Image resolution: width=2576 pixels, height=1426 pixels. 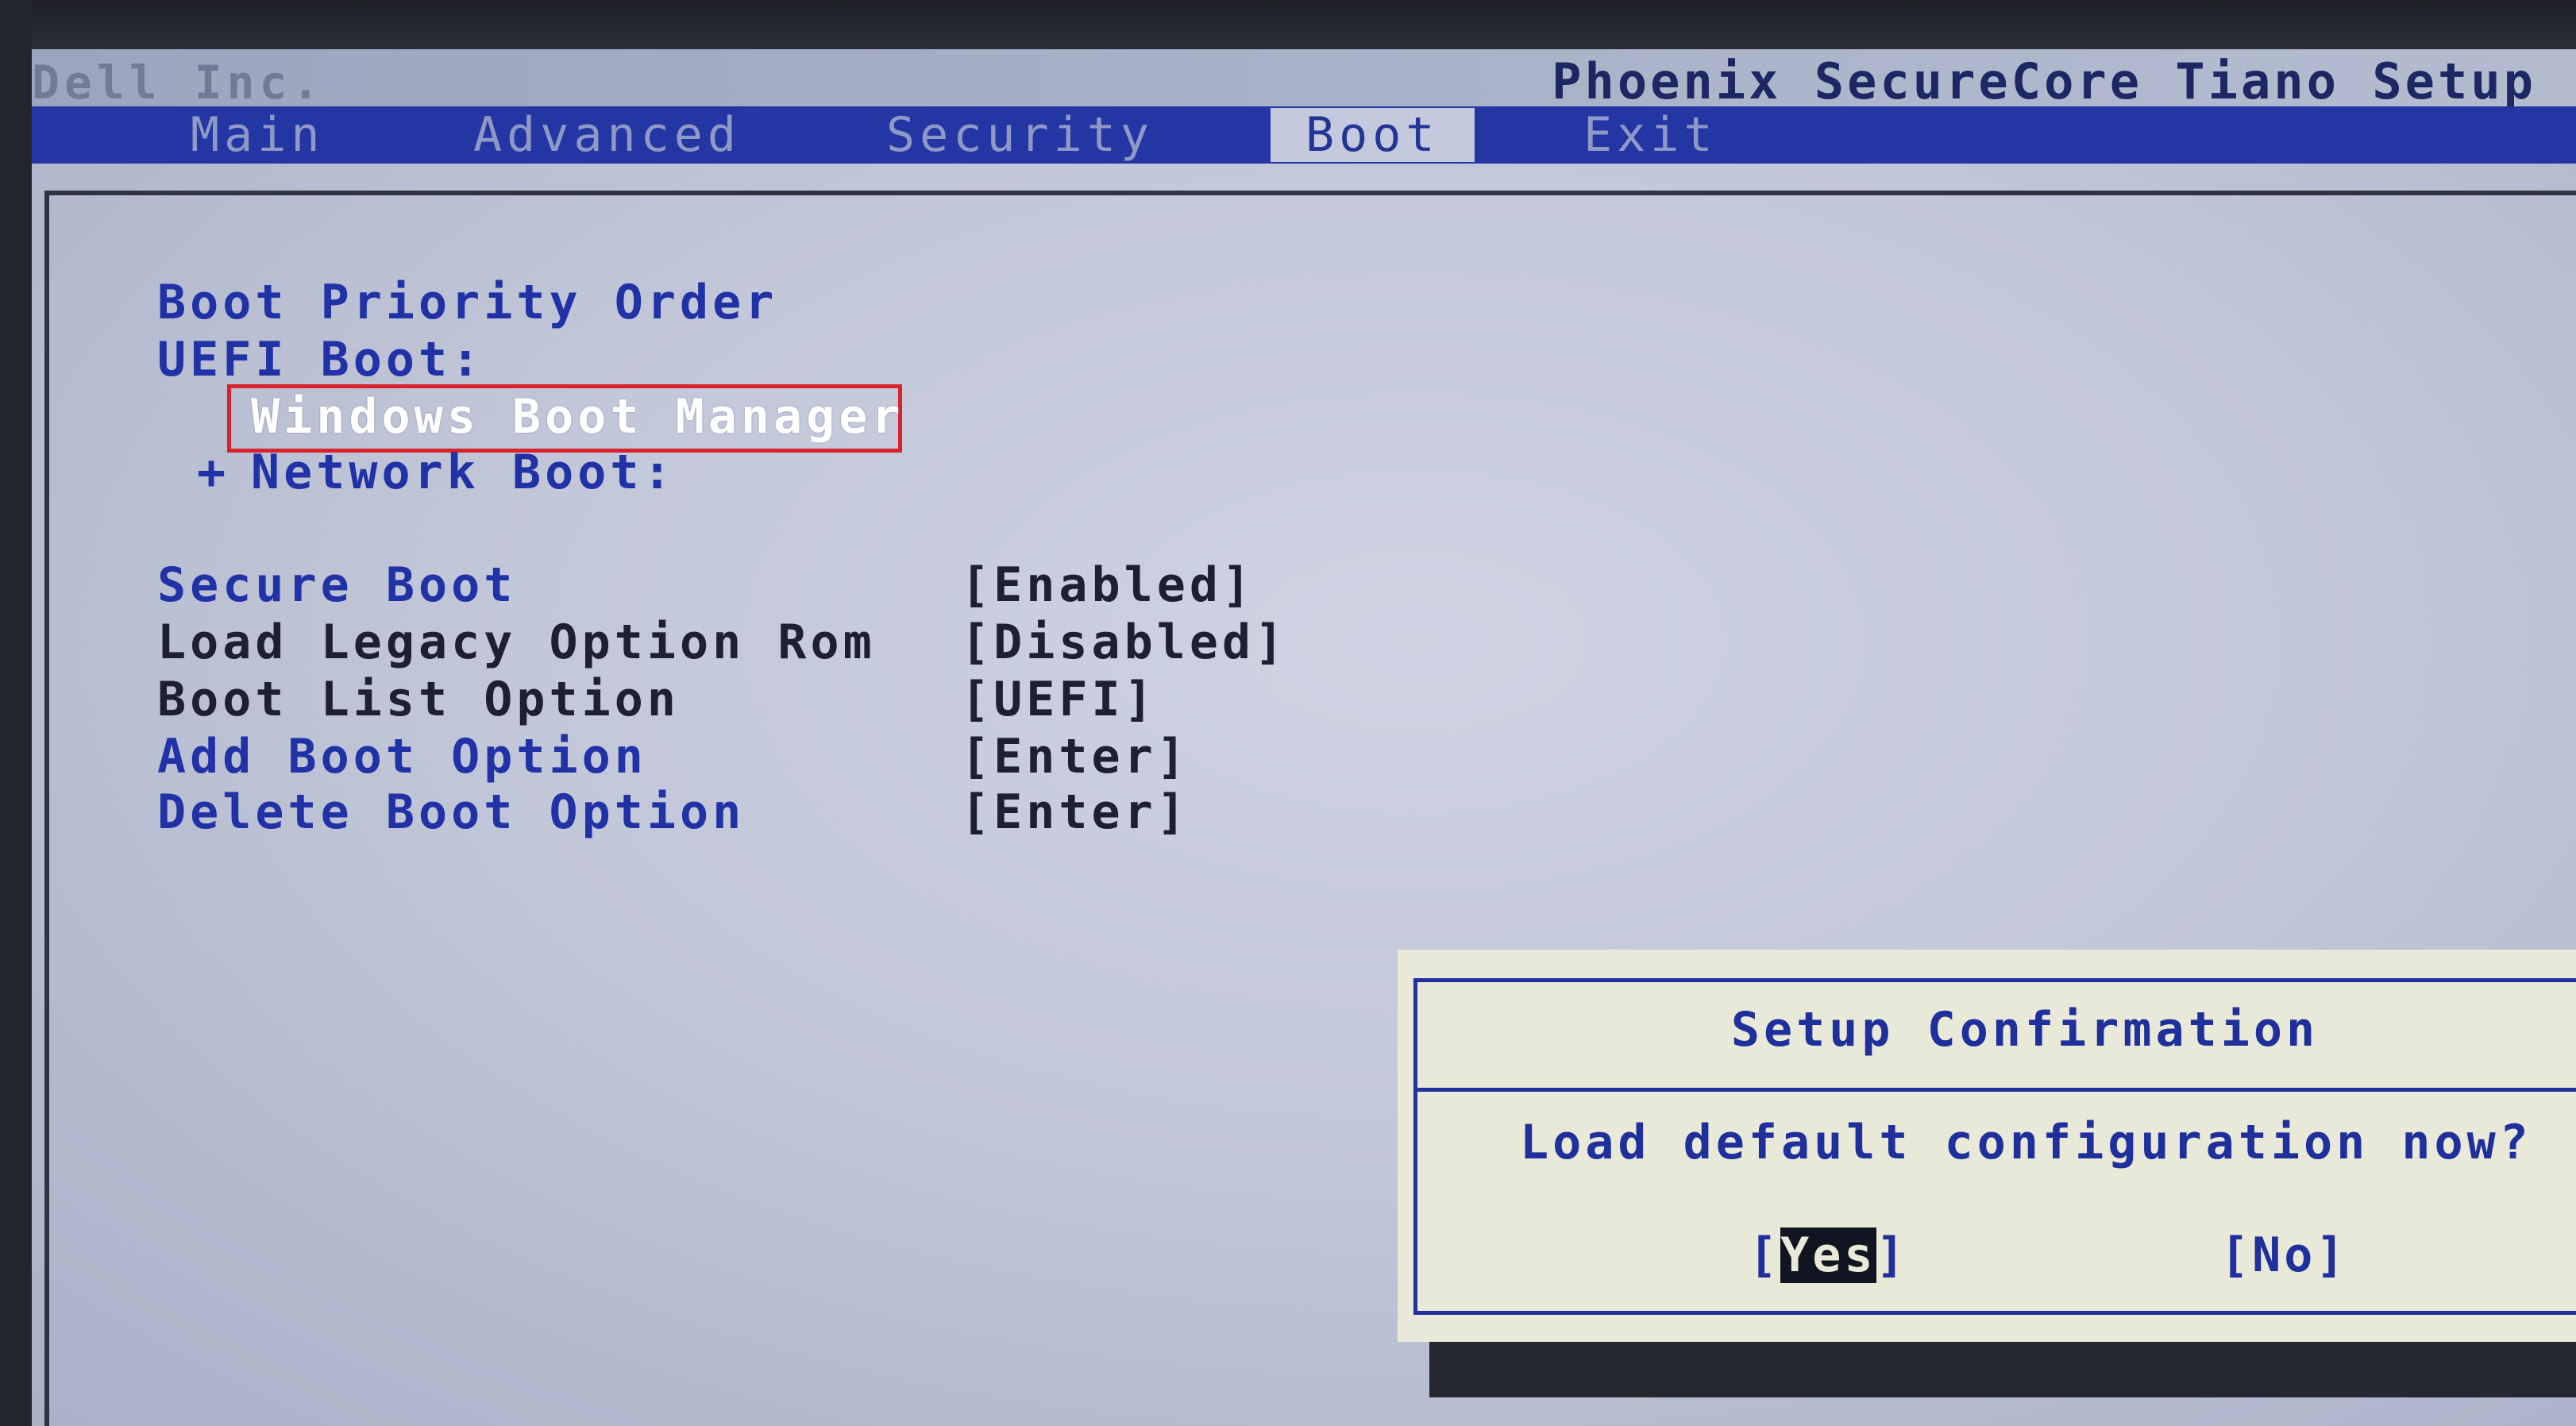 I want to click on dialog-divider, so click(x=1994, y=1090).